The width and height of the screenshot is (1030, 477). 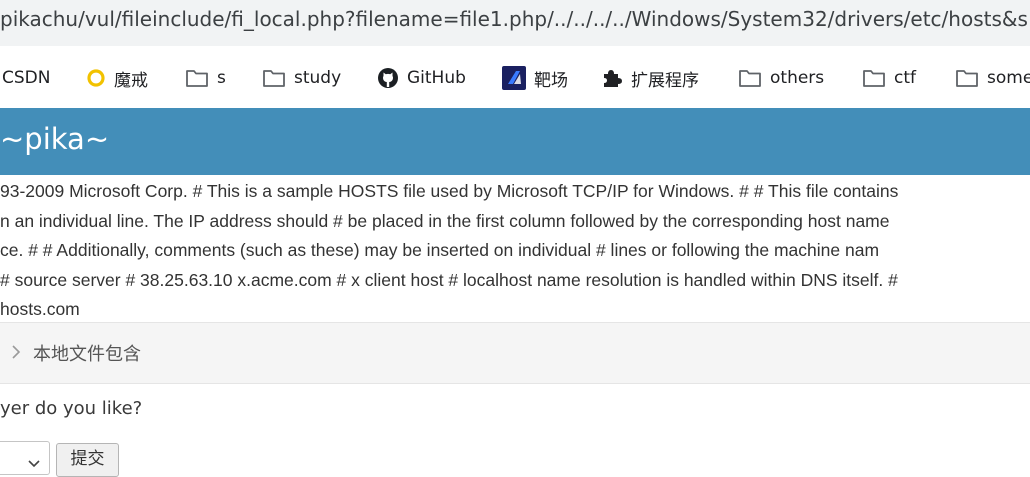 What do you see at coordinates (905, 78) in the screenshot?
I see `bookmark-label: ctf` at bounding box center [905, 78].